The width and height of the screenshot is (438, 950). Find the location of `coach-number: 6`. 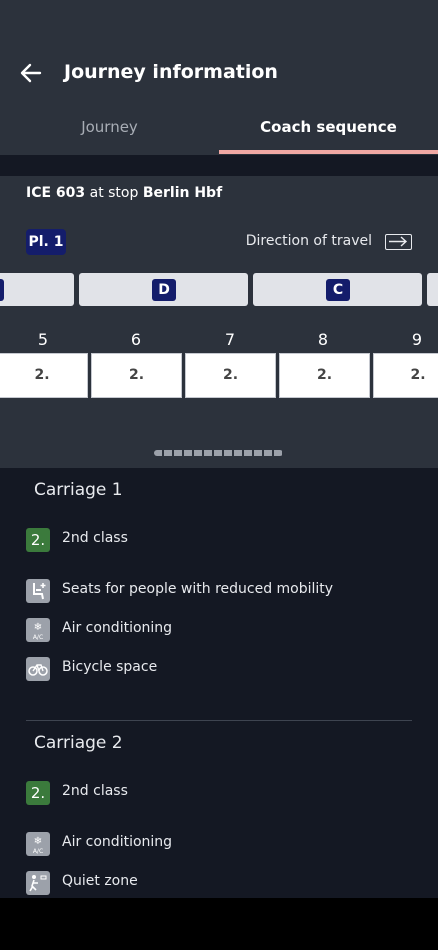

coach-number: 6 is located at coordinates (136, 339).